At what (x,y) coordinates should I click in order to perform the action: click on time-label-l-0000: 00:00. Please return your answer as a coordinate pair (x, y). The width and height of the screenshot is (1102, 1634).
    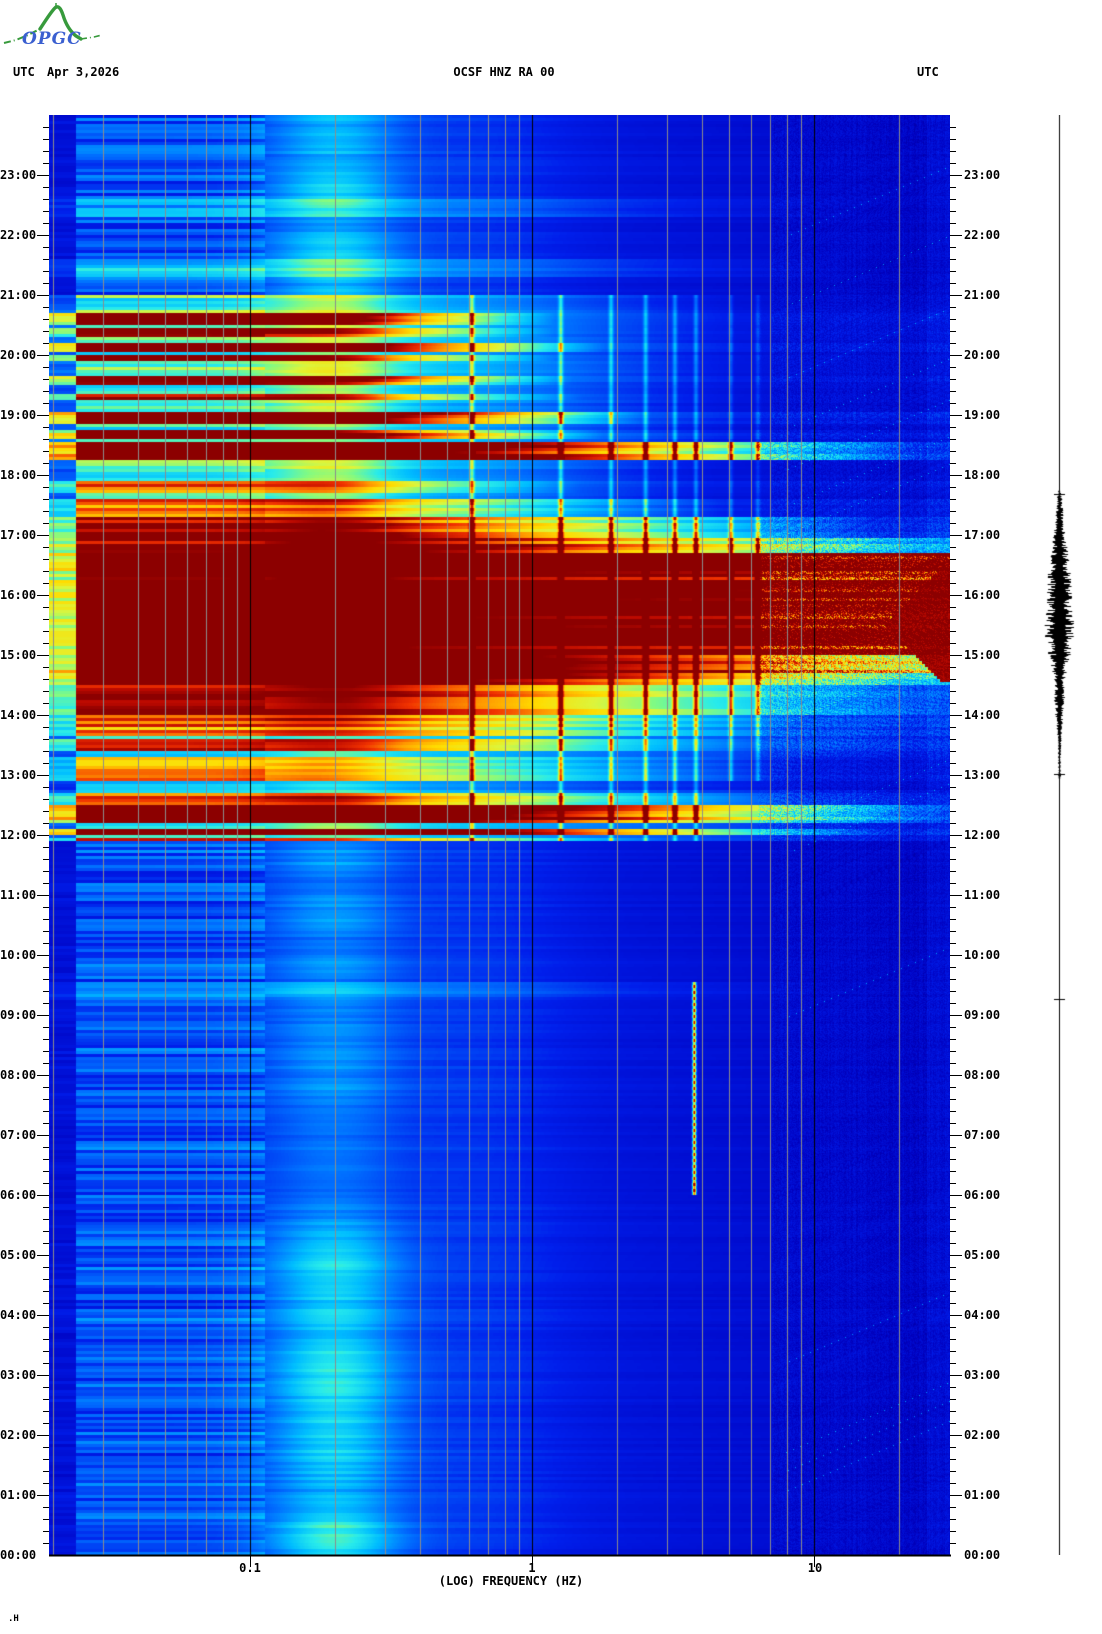
    Looking at the image, I should click on (18, 1555).